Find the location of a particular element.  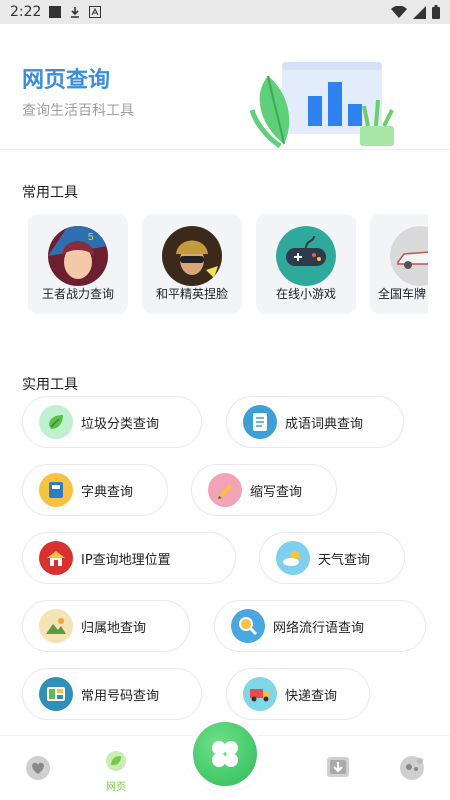

tool-pill-dictionary: 字典查询 is located at coordinates (95, 490).